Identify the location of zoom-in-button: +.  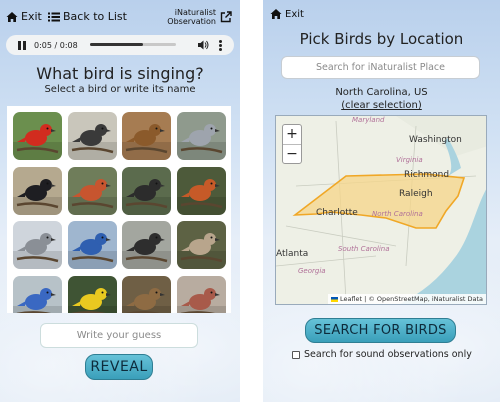
(292, 134).